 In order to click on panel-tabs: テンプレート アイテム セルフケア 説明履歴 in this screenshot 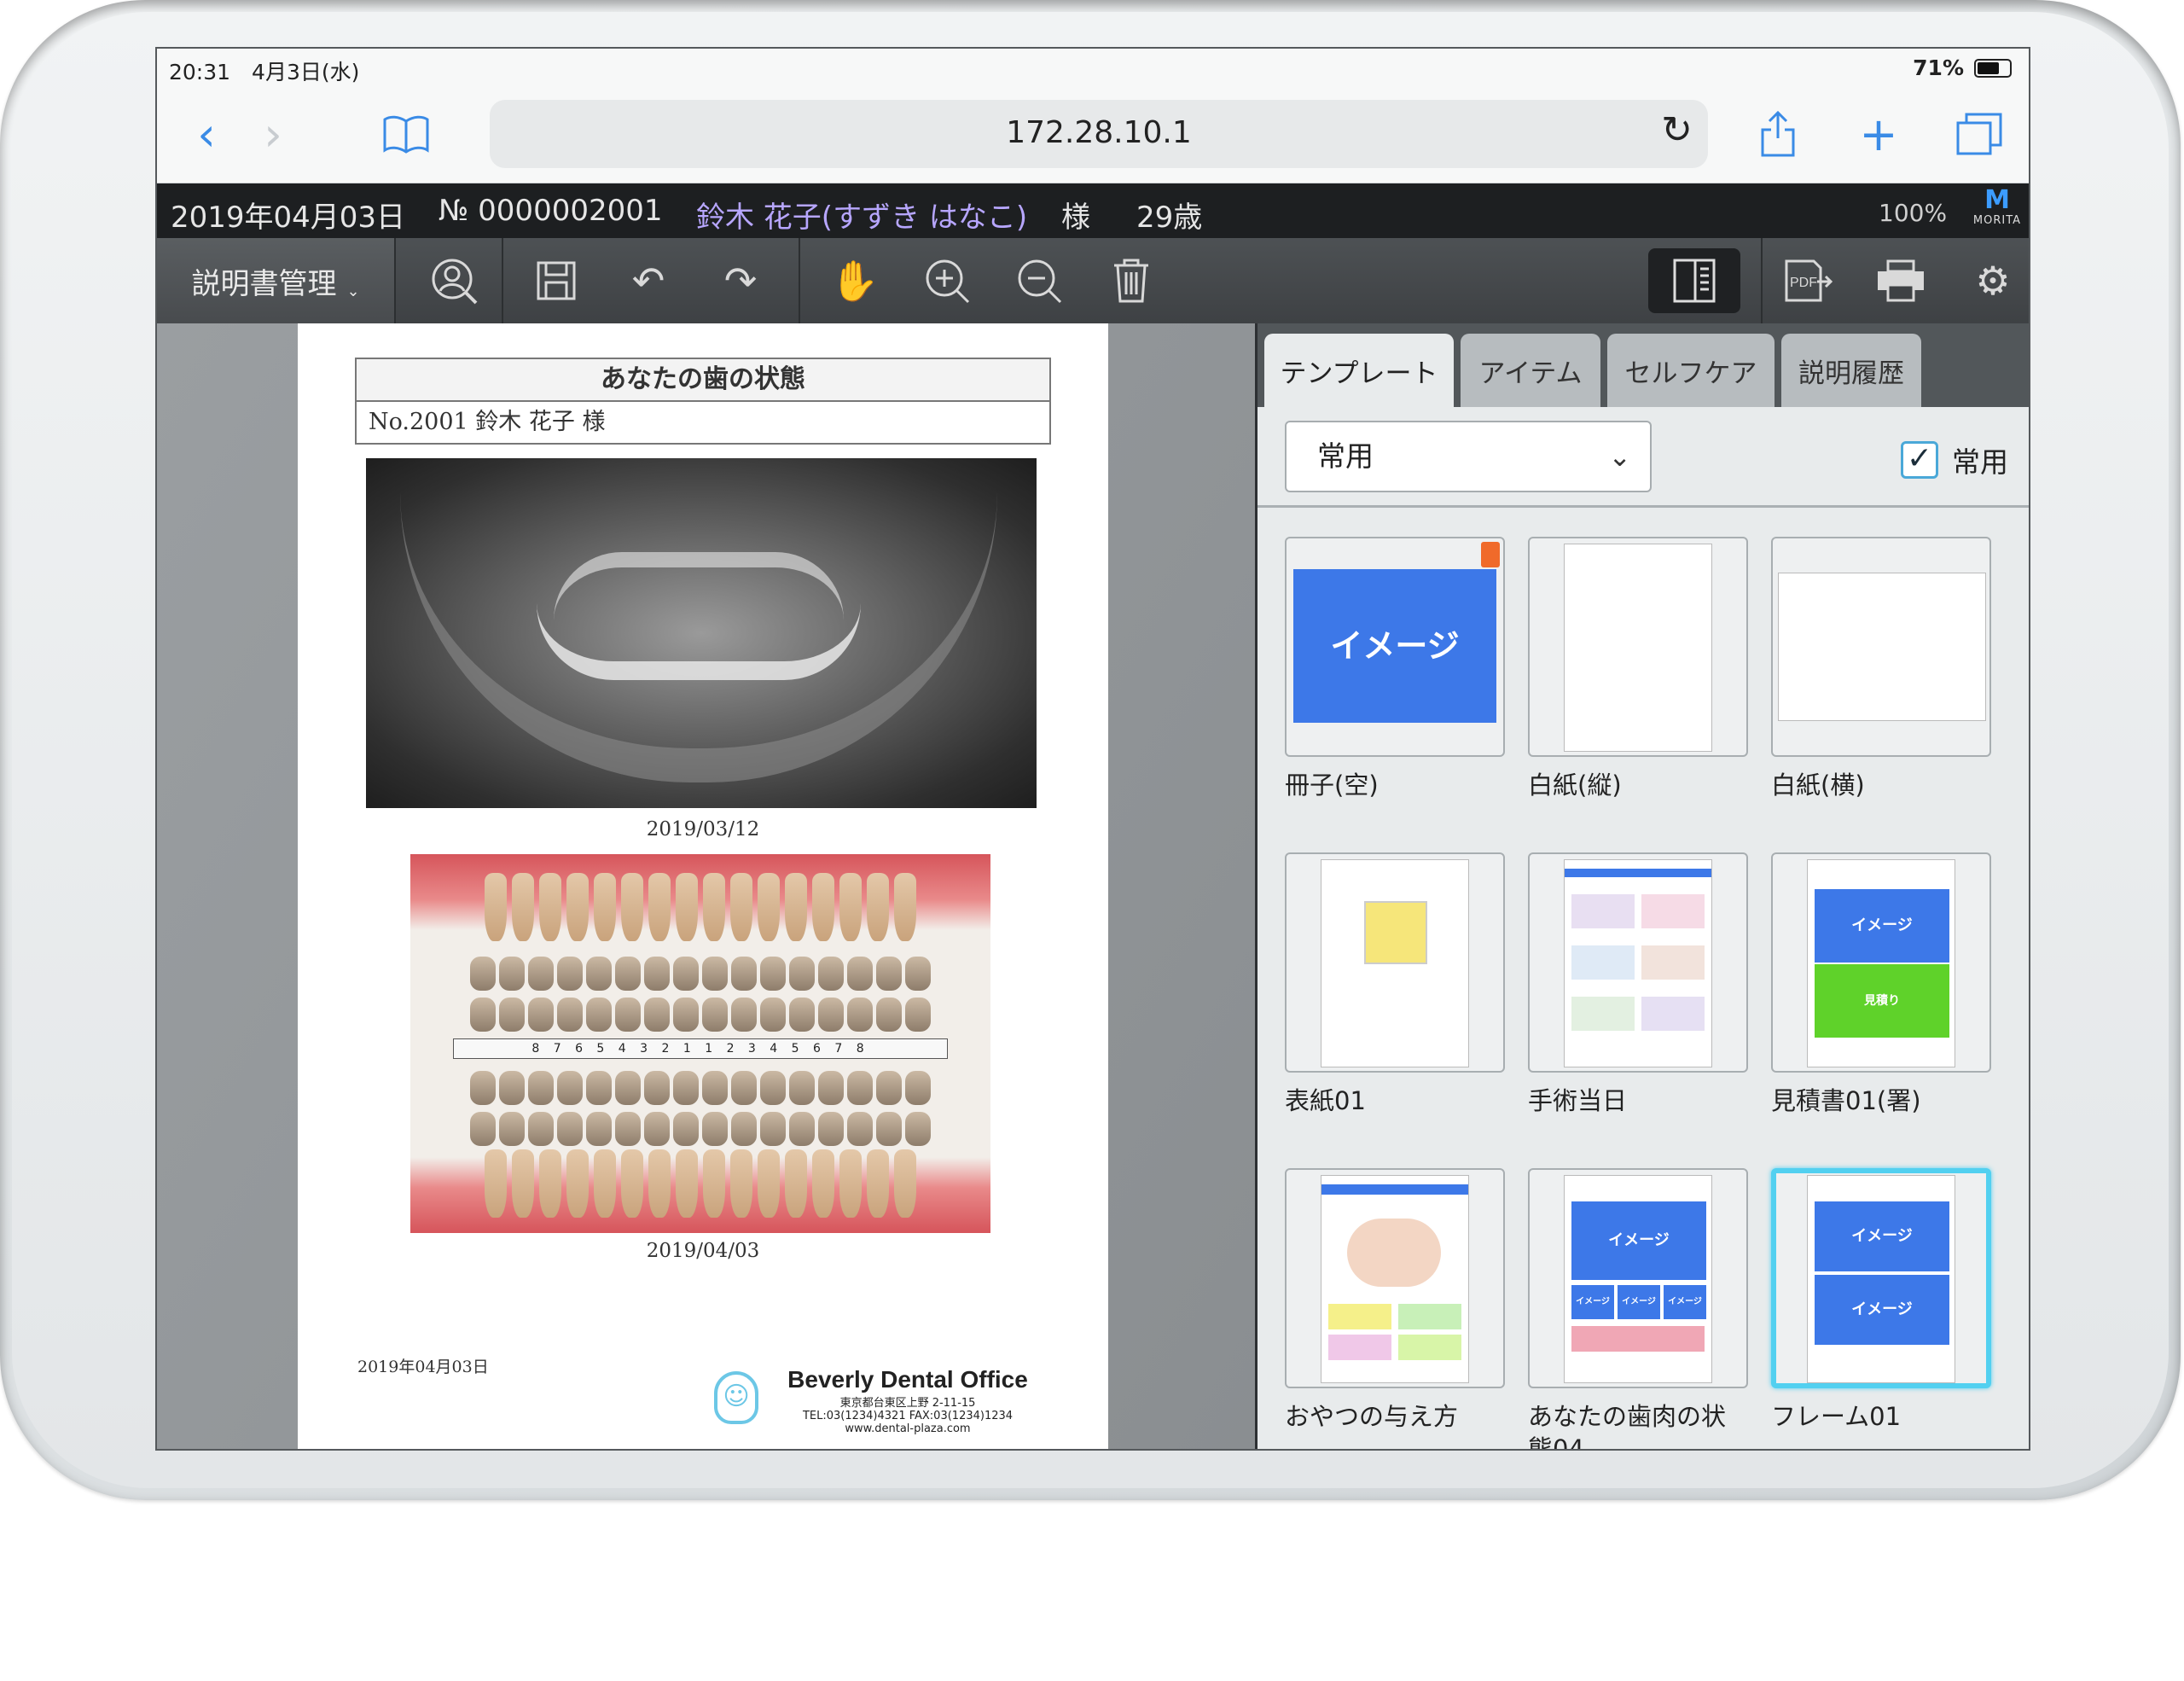, I will do `click(1644, 365)`.